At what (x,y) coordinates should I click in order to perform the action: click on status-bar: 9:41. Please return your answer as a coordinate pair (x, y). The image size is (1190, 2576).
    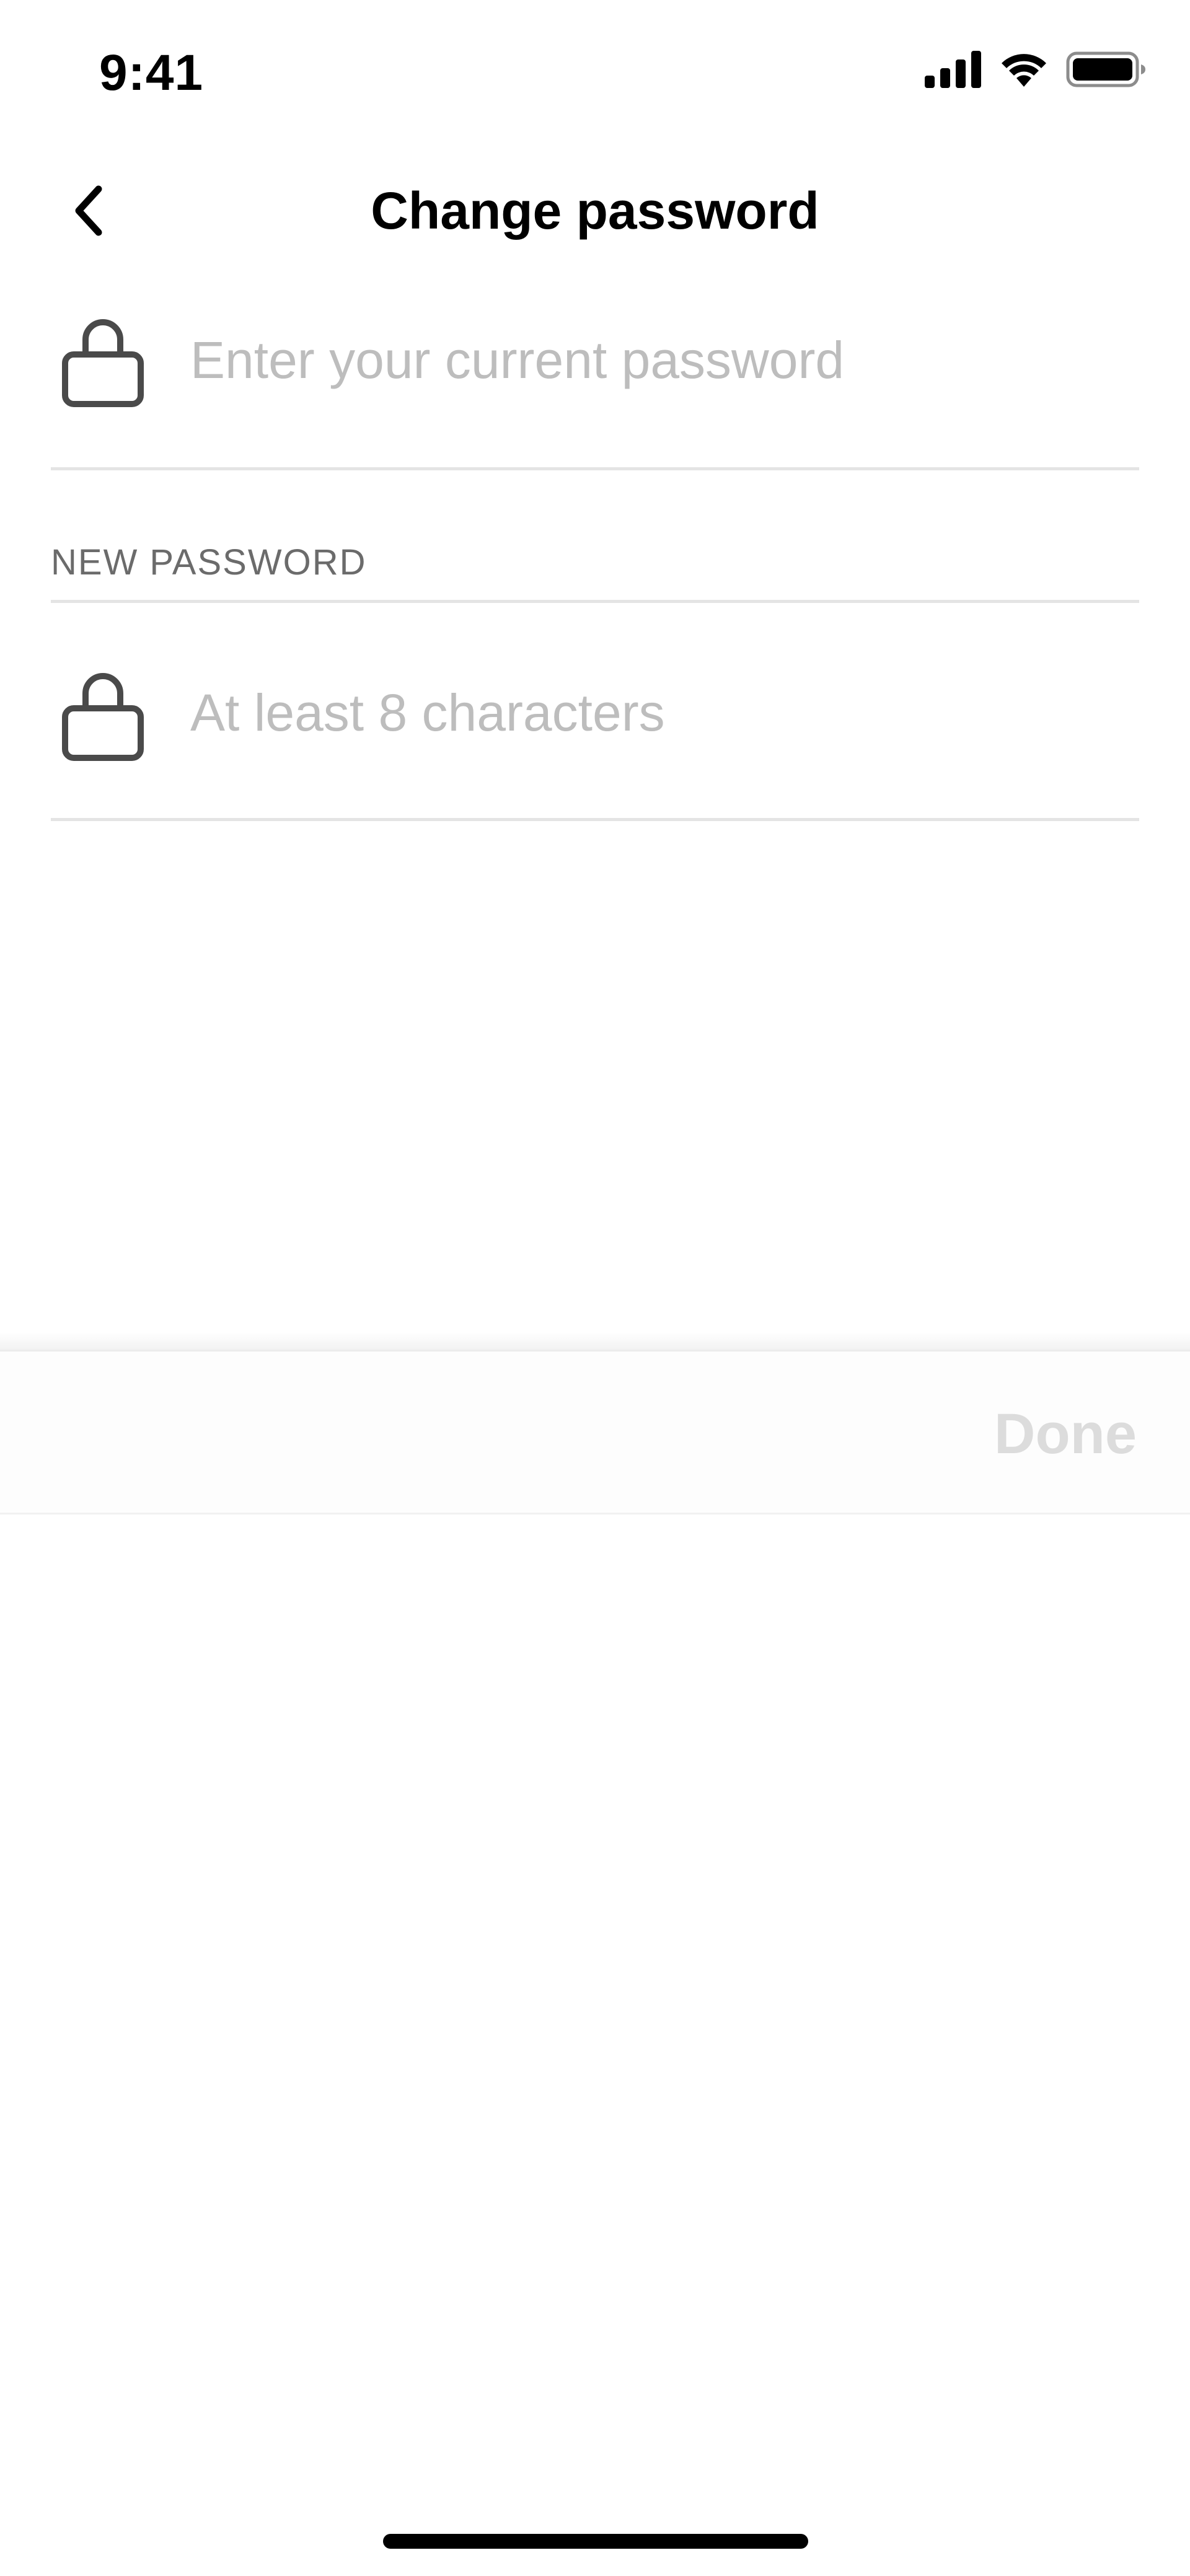
    Looking at the image, I should click on (595, 71).